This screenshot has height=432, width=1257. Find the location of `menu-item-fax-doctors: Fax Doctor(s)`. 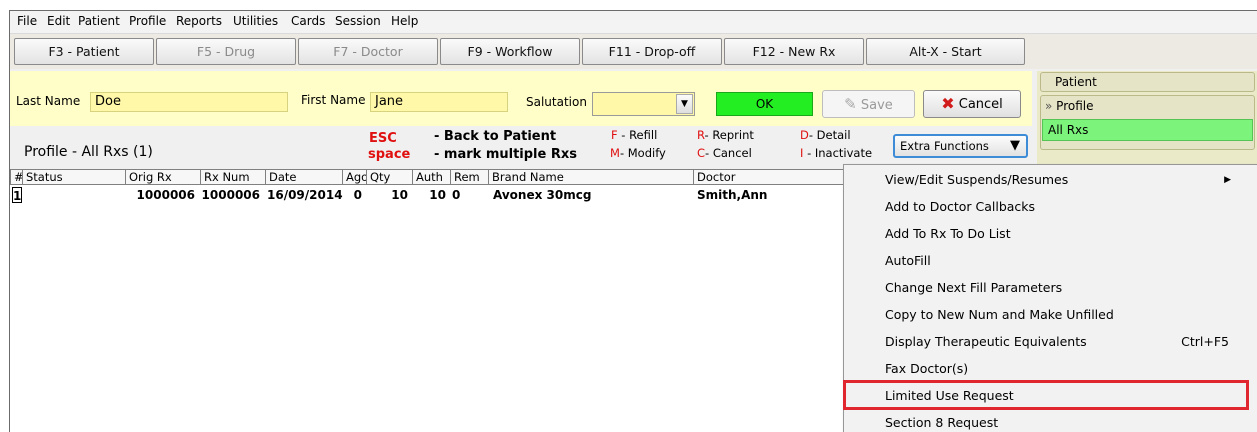

menu-item-fax-doctors: Fax Doctor(s) is located at coordinates (1050, 369).